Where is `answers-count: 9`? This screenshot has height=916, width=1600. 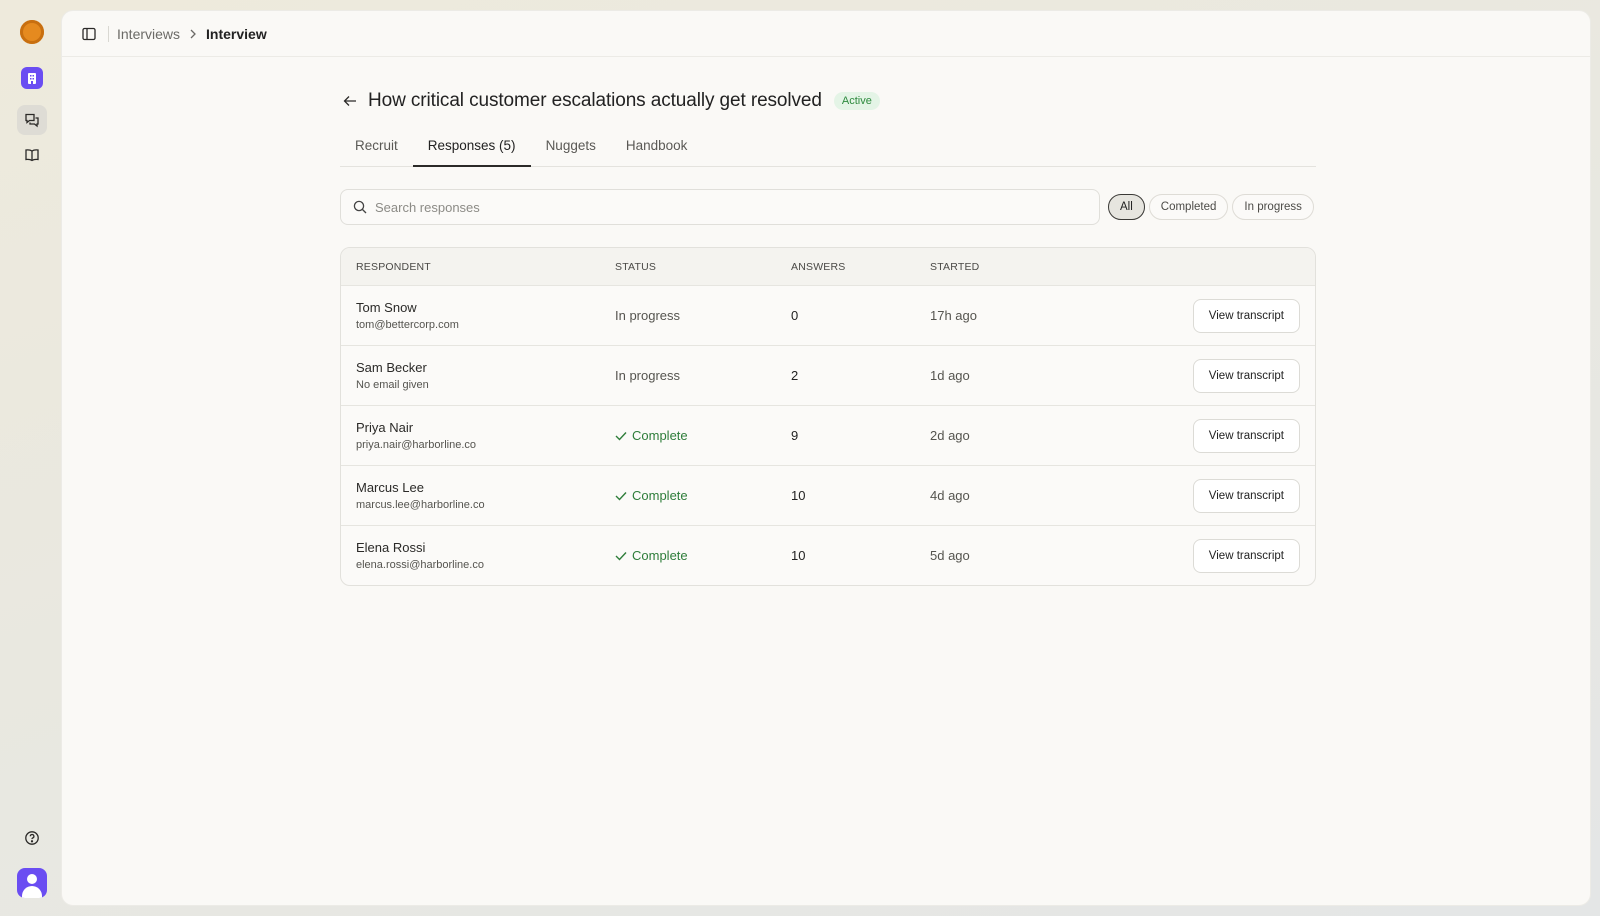
answers-count: 9 is located at coordinates (795, 435).